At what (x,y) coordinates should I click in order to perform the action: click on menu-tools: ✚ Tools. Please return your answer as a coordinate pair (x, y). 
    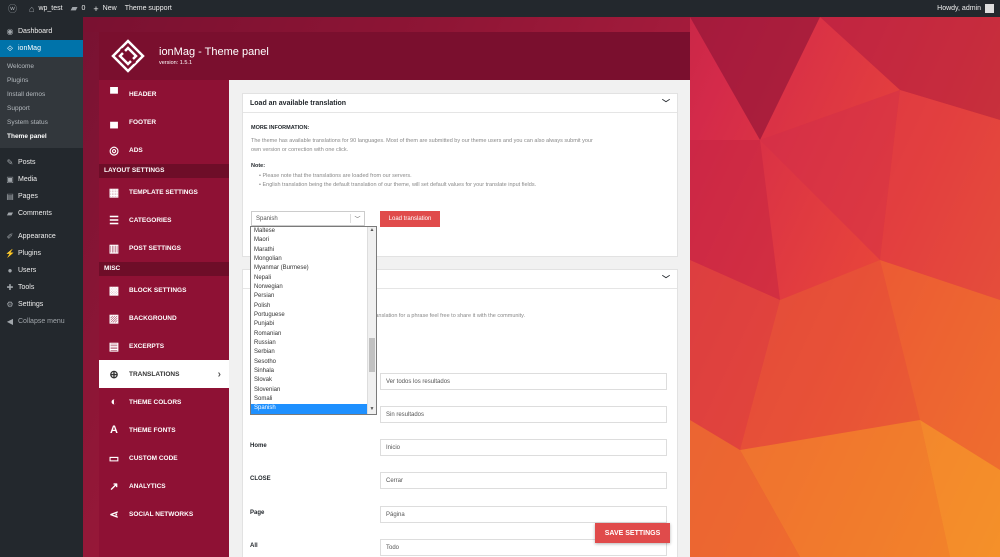
    Looking at the image, I should click on (41, 287).